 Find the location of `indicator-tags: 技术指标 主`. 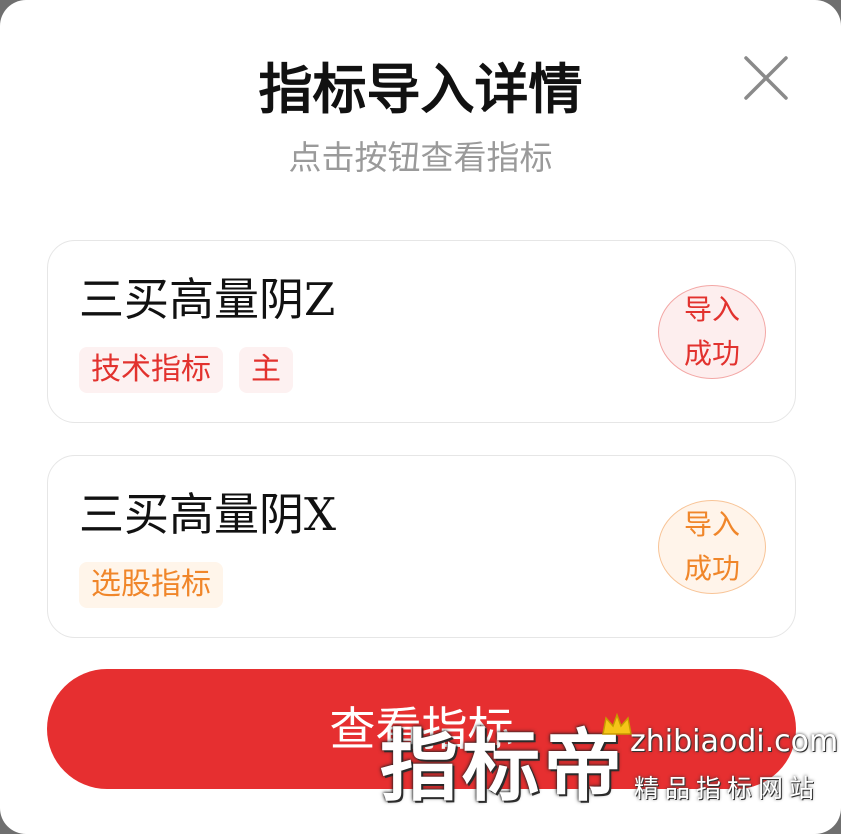

indicator-tags: 技术指标 主 is located at coordinates (186, 370).